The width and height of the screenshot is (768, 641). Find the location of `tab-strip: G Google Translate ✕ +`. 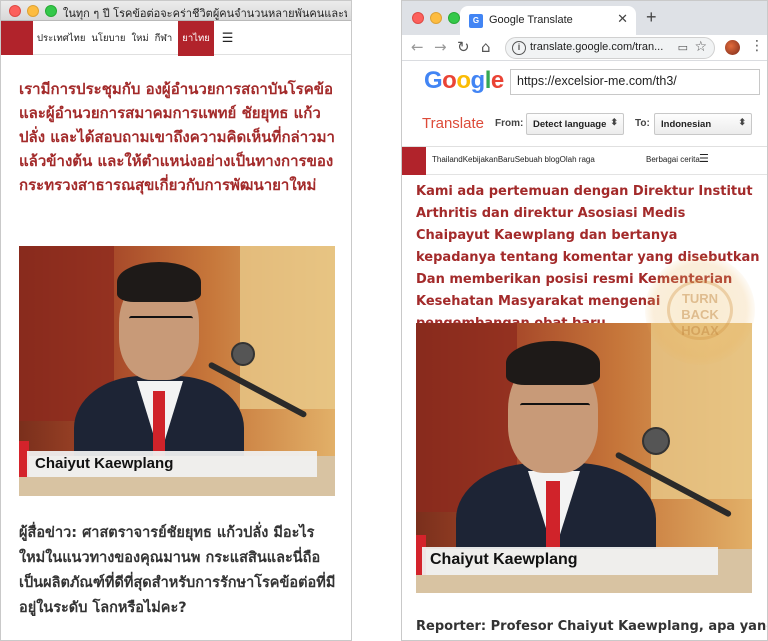

tab-strip: G Google Translate ✕ + is located at coordinates (584, 18).